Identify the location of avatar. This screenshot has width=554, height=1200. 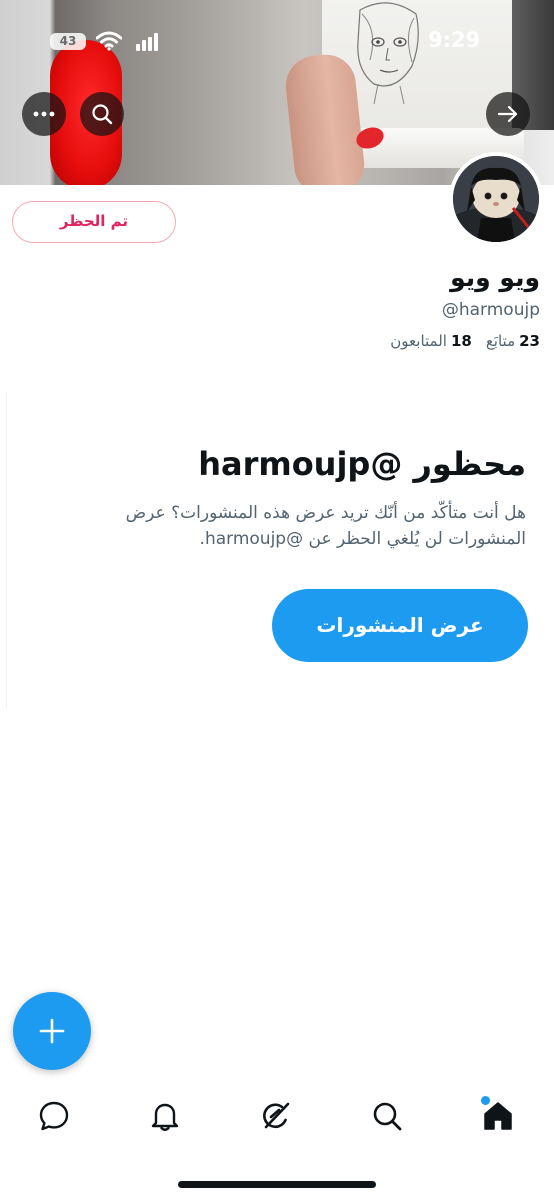
(496, 199).